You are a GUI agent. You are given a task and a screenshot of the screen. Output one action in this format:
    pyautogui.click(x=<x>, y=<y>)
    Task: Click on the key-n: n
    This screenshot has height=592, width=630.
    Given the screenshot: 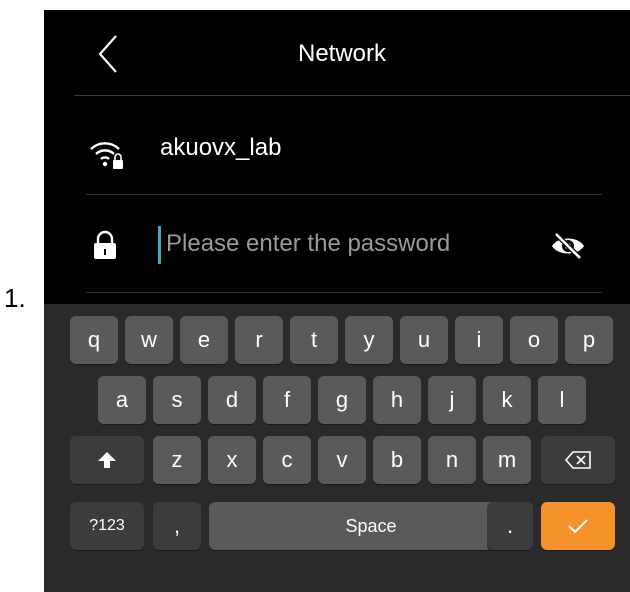 What is the action you would take?
    pyautogui.click(x=452, y=460)
    